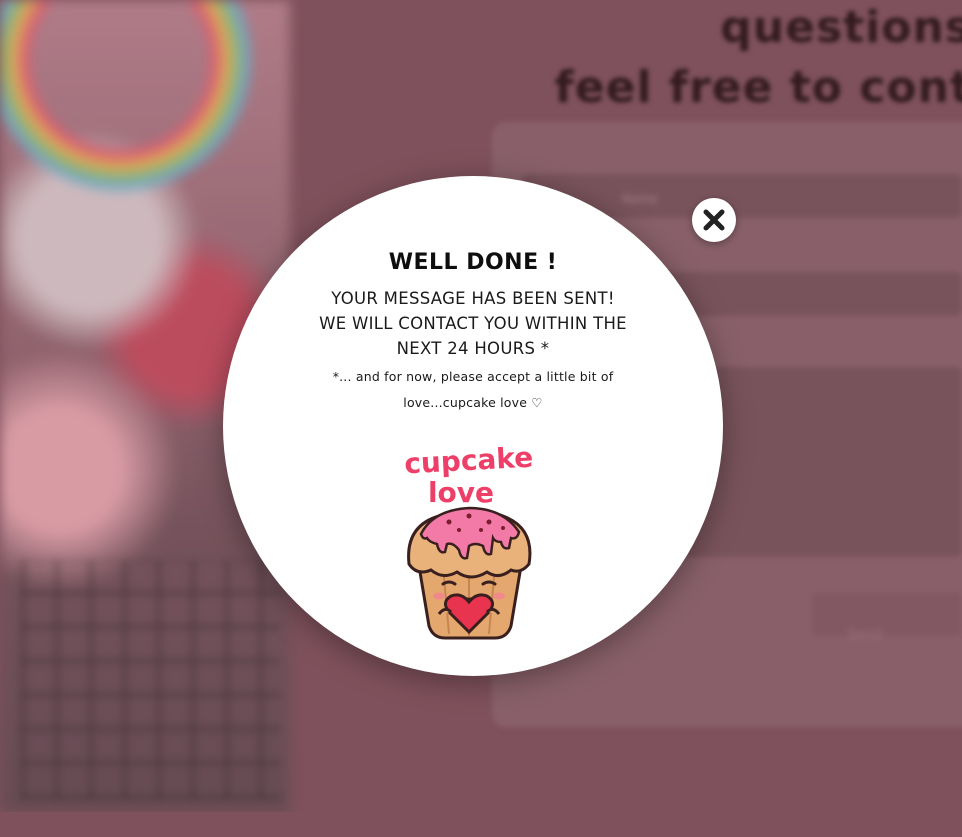 The width and height of the screenshot is (962, 837). Describe the element at coordinates (473, 298) in the screenshot. I see `modal-message-line: YOUR MESSAGE HAS BEEN SENT!` at that location.